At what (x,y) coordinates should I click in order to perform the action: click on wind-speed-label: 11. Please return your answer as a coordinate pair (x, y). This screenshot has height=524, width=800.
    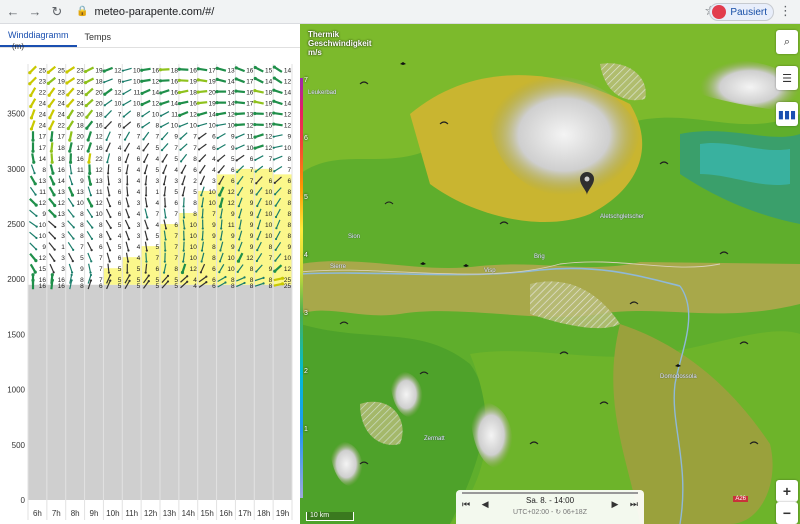
    Looking at the image, I should click on (231, 225).